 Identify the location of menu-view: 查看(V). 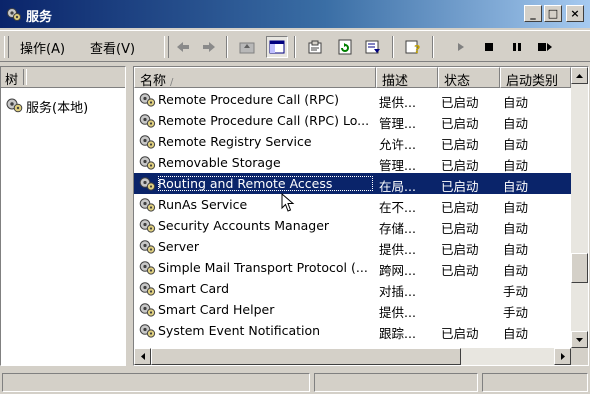
(112, 47).